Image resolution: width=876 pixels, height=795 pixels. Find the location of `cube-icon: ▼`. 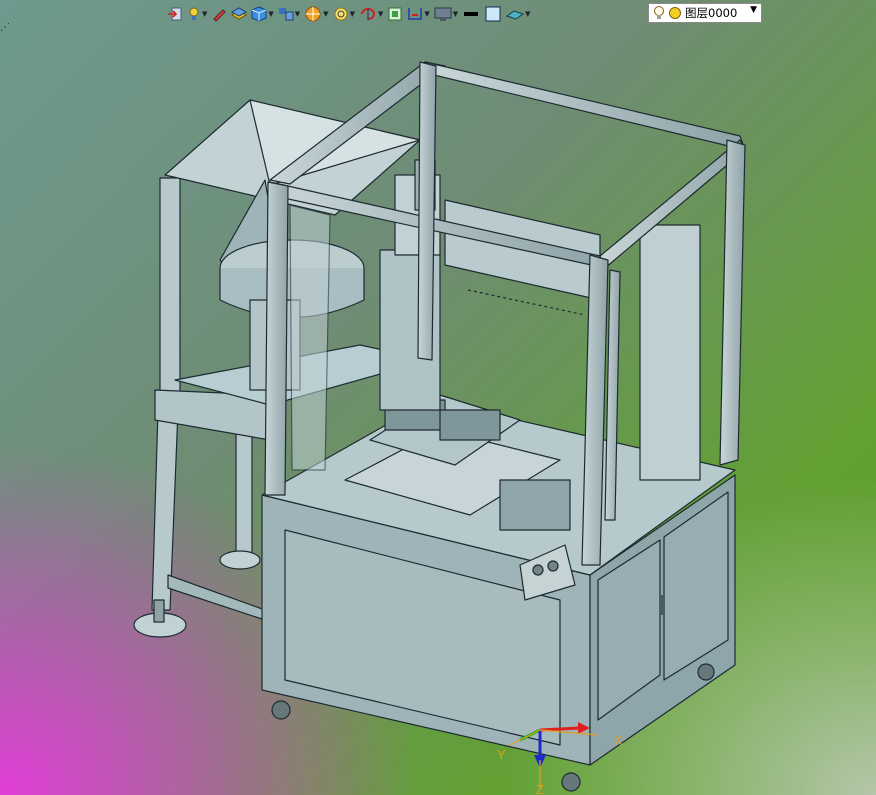

cube-icon: ▼ is located at coordinates (262, 14).